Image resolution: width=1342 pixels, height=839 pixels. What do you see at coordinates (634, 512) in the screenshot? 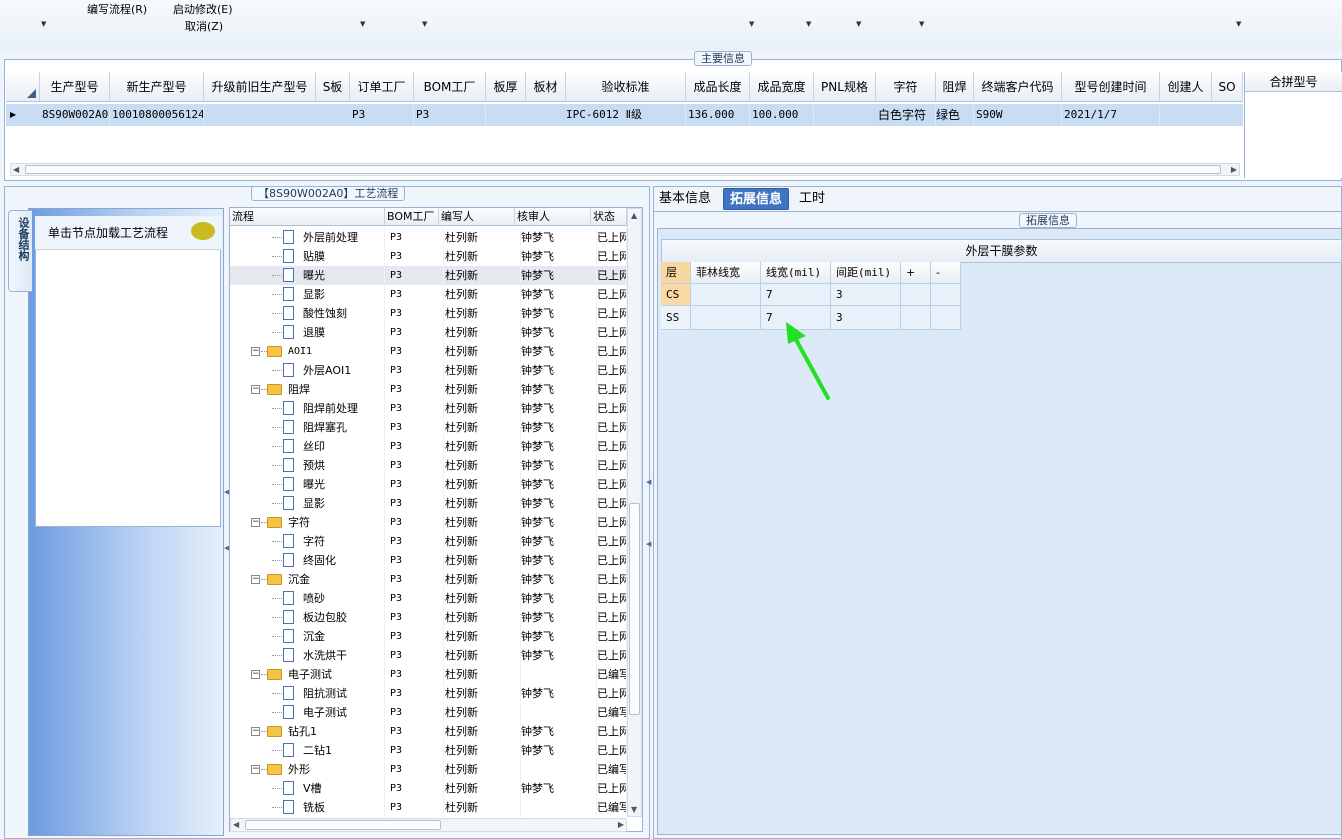
I see `tree-v-scrollbar: ▲ ▼` at bounding box center [634, 512].